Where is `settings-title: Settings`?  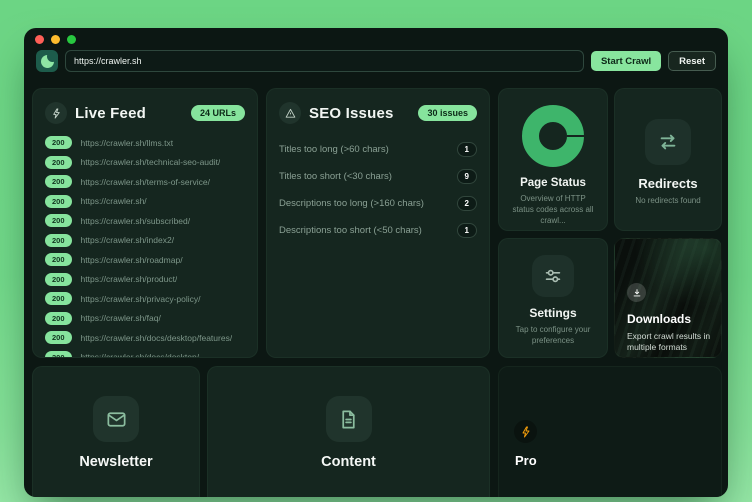 settings-title: Settings is located at coordinates (553, 313).